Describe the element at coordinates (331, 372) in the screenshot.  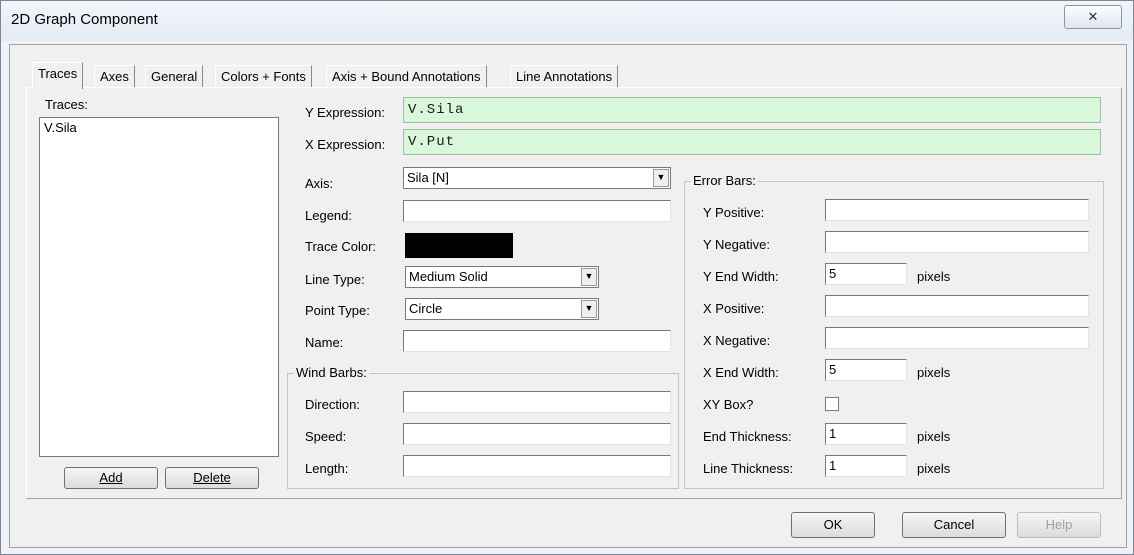
I see `wind-barbs-title: Wind Barbs:` at that location.